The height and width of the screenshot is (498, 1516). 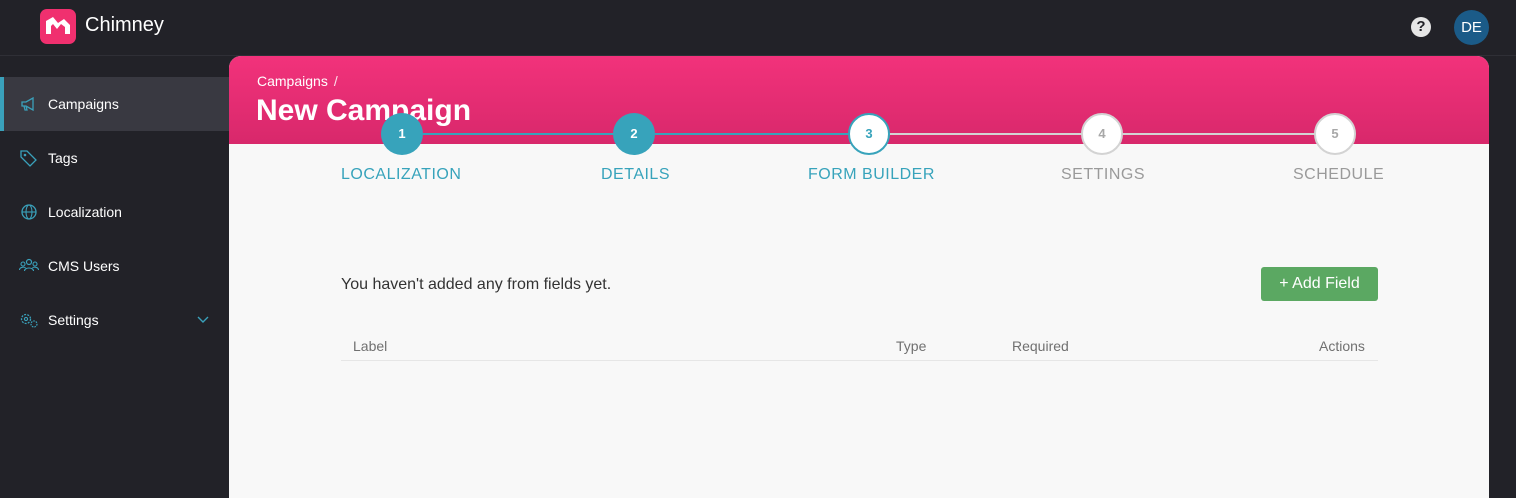 I want to click on sidebar-item-campaigns: Campaigns, so click(x=114, y=104).